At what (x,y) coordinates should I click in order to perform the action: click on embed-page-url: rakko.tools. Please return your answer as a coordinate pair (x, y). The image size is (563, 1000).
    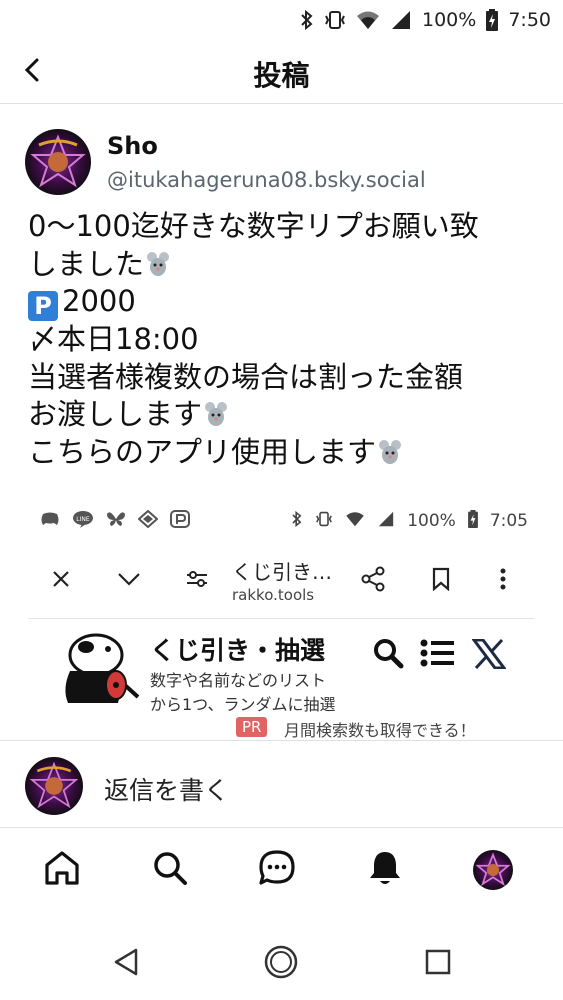
    Looking at the image, I should click on (273, 595).